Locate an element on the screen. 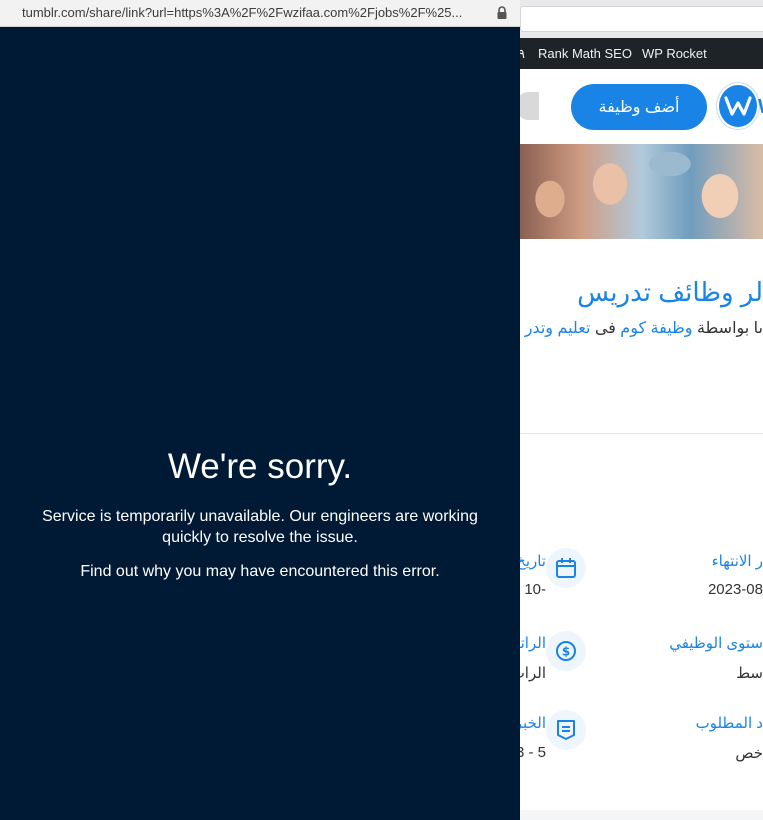 The image size is (763, 820). dollar-icon: $ is located at coordinates (566, 651).